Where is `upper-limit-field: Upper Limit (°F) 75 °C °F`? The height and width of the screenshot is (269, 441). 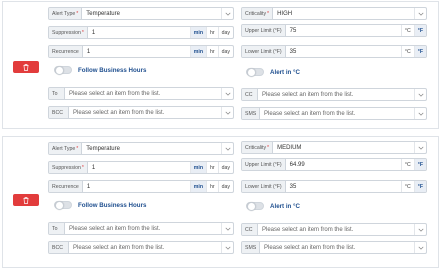 upper-limit-field: Upper Limit (°F) 75 °C °F is located at coordinates (334, 30).